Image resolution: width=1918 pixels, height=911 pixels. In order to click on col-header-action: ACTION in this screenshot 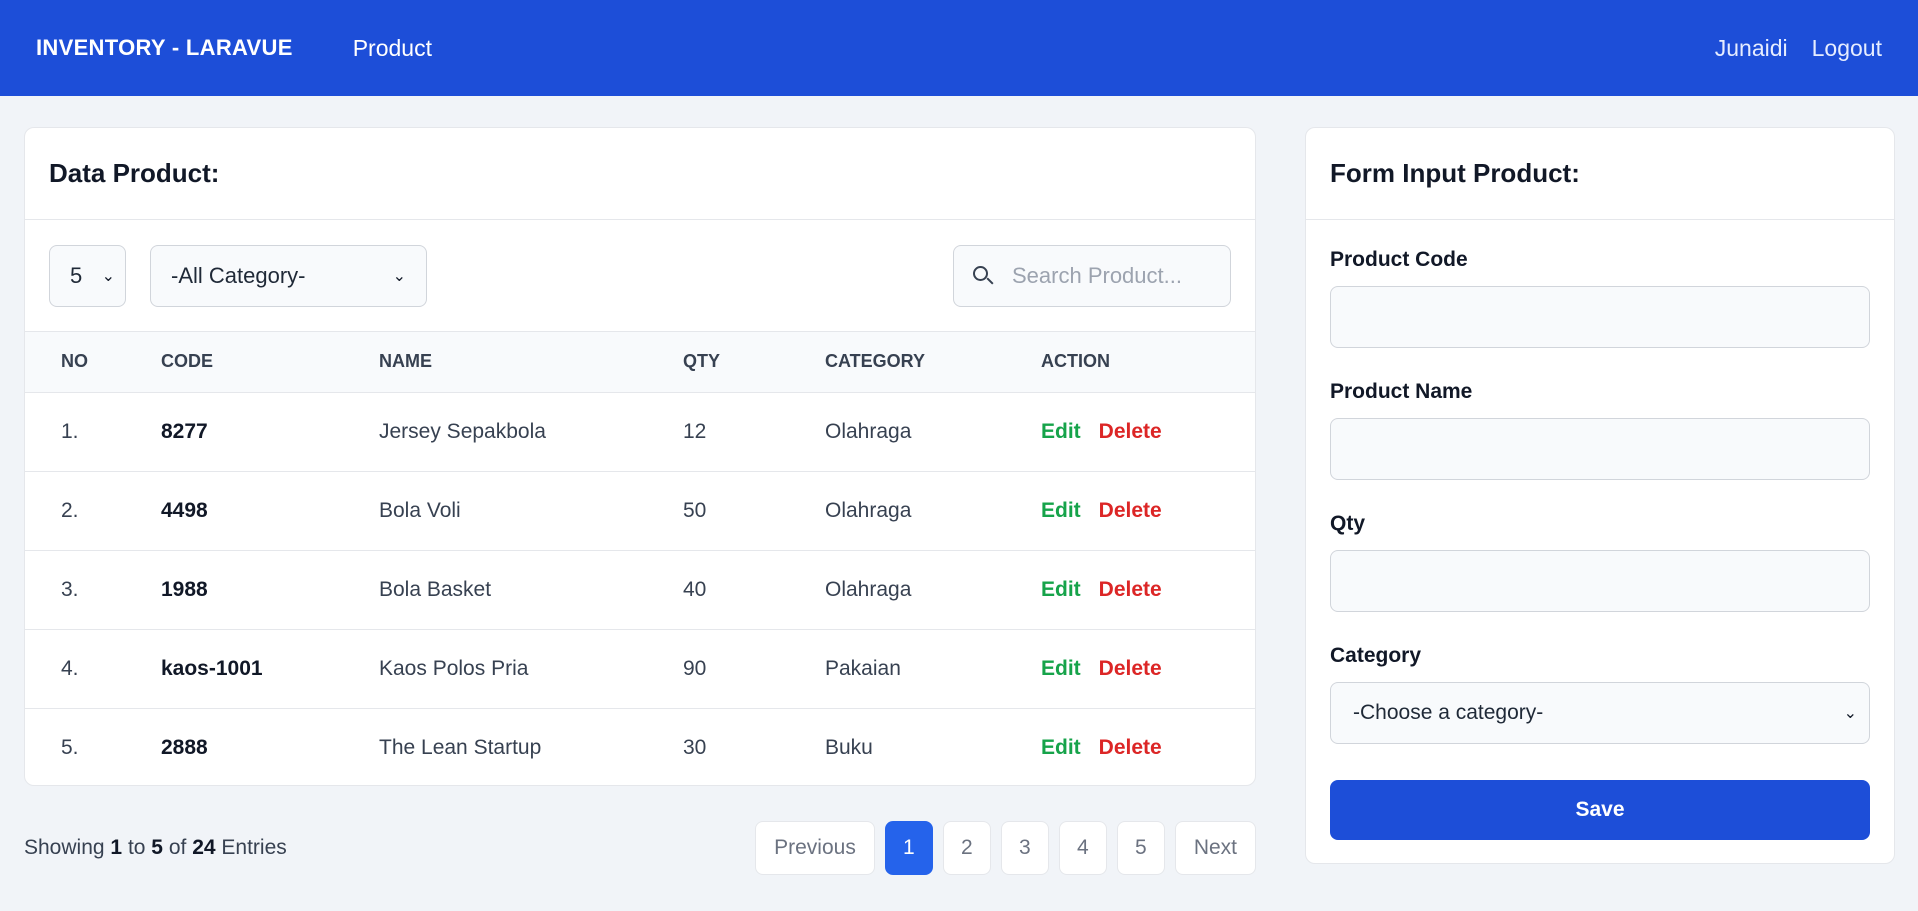, I will do `click(1130, 362)`.